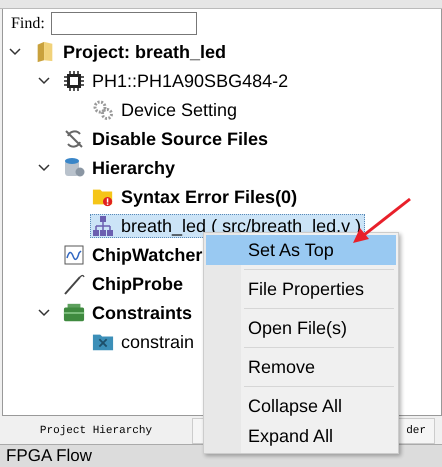  Describe the element at coordinates (49, 456) in the screenshot. I see `panel-title: FPGA Flow` at that location.